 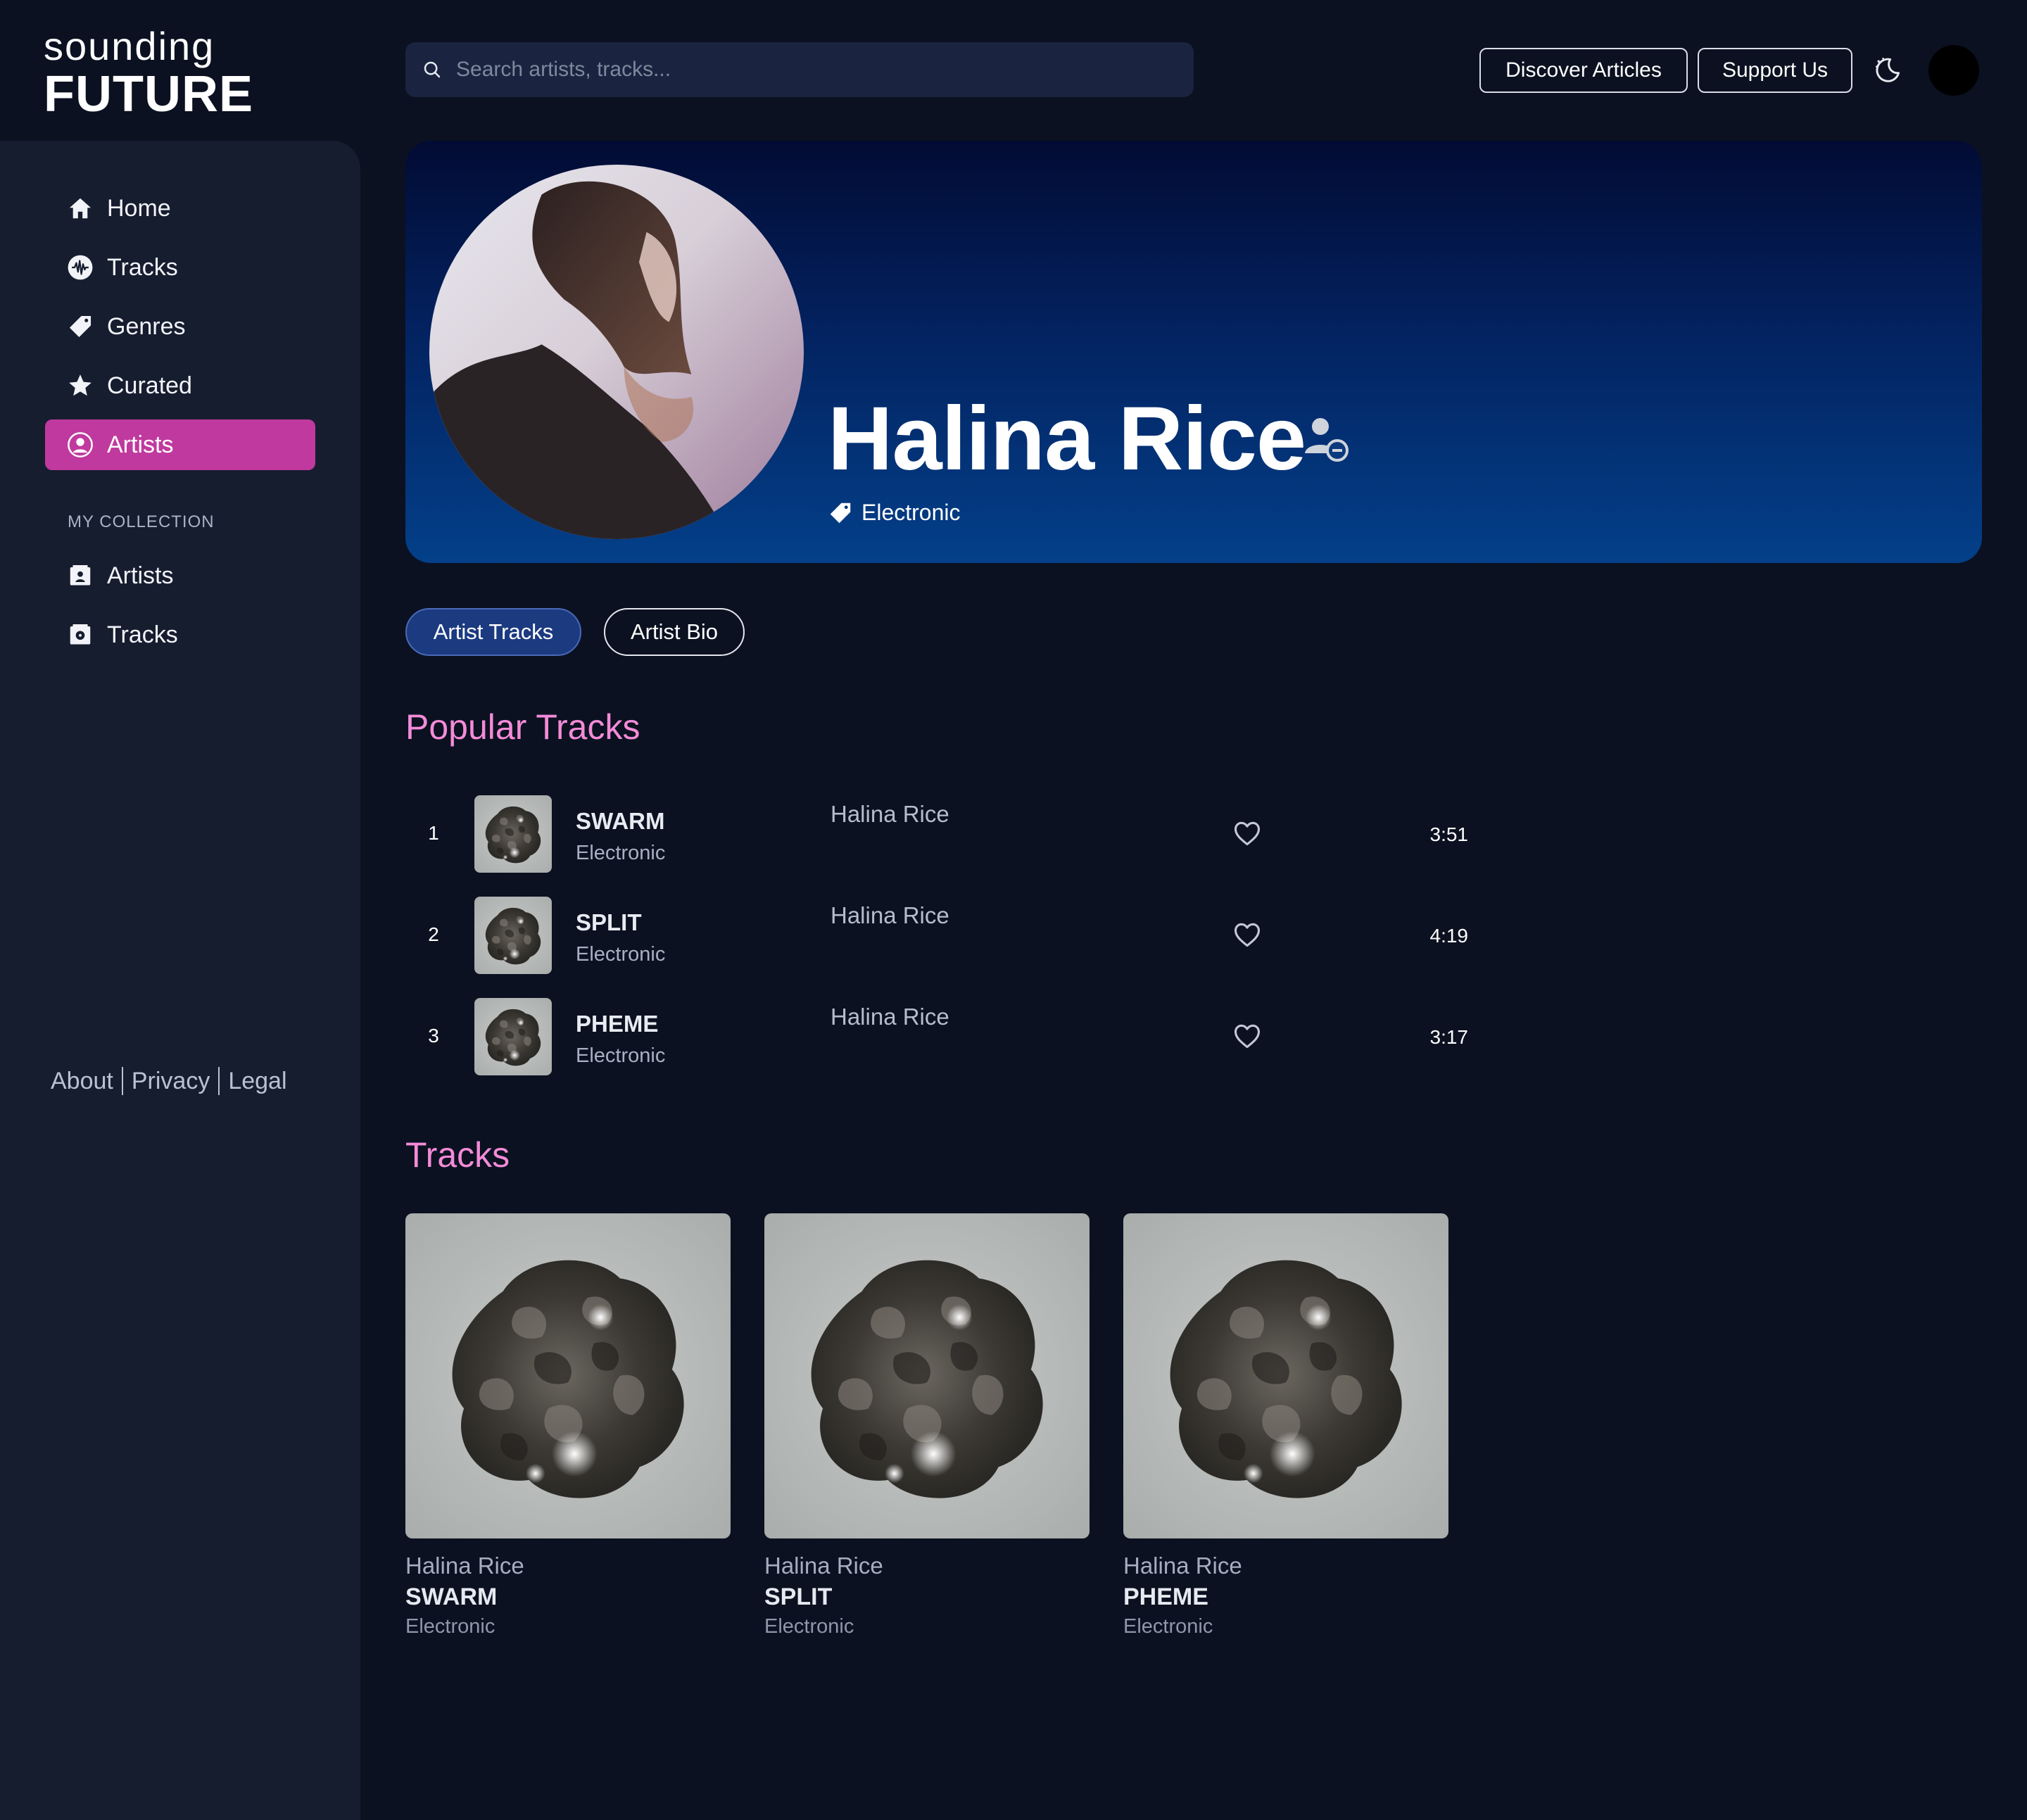 What do you see at coordinates (457, 1155) in the screenshot?
I see `tracks-heading: Tracks` at bounding box center [457, 1155].